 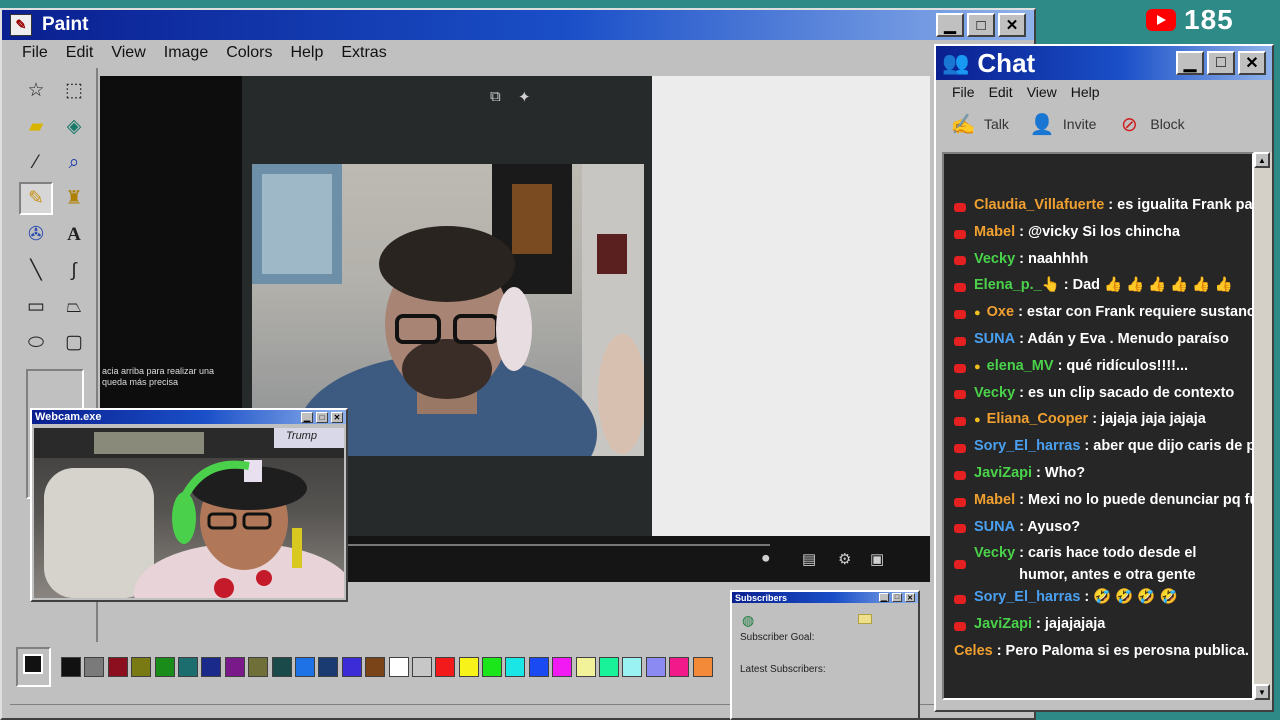 What do you see at coordinates (74, 342) in the screenshot?
I see `rounded-rect-icon: ▢` at bounding box center [74, 342].